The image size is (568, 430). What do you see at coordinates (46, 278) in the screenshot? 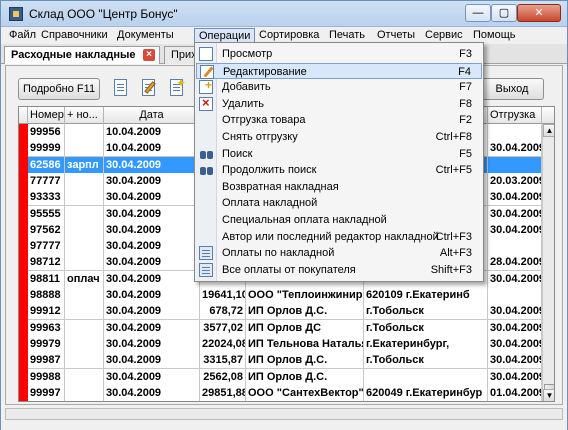
I see `cell-num: 98811` at bounding box center [46, 278].